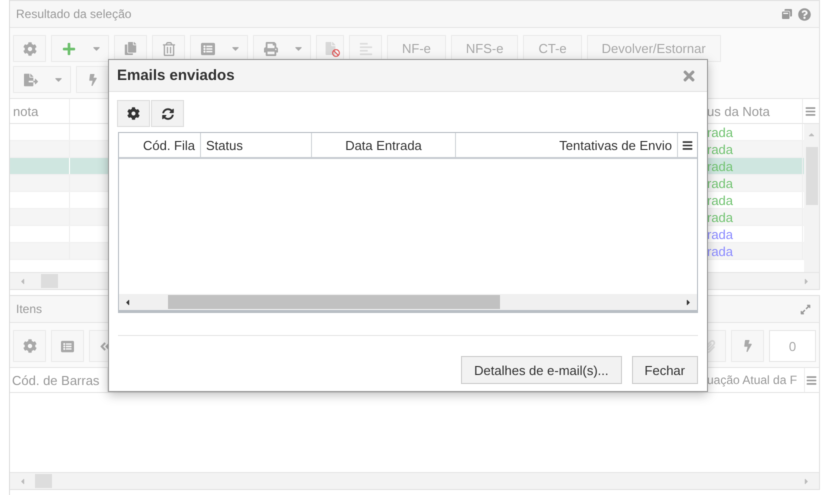 The image size is (827, 495). Describe the element at coordinates (31, 79) in the screenshot. I see `export-icon` at that location.